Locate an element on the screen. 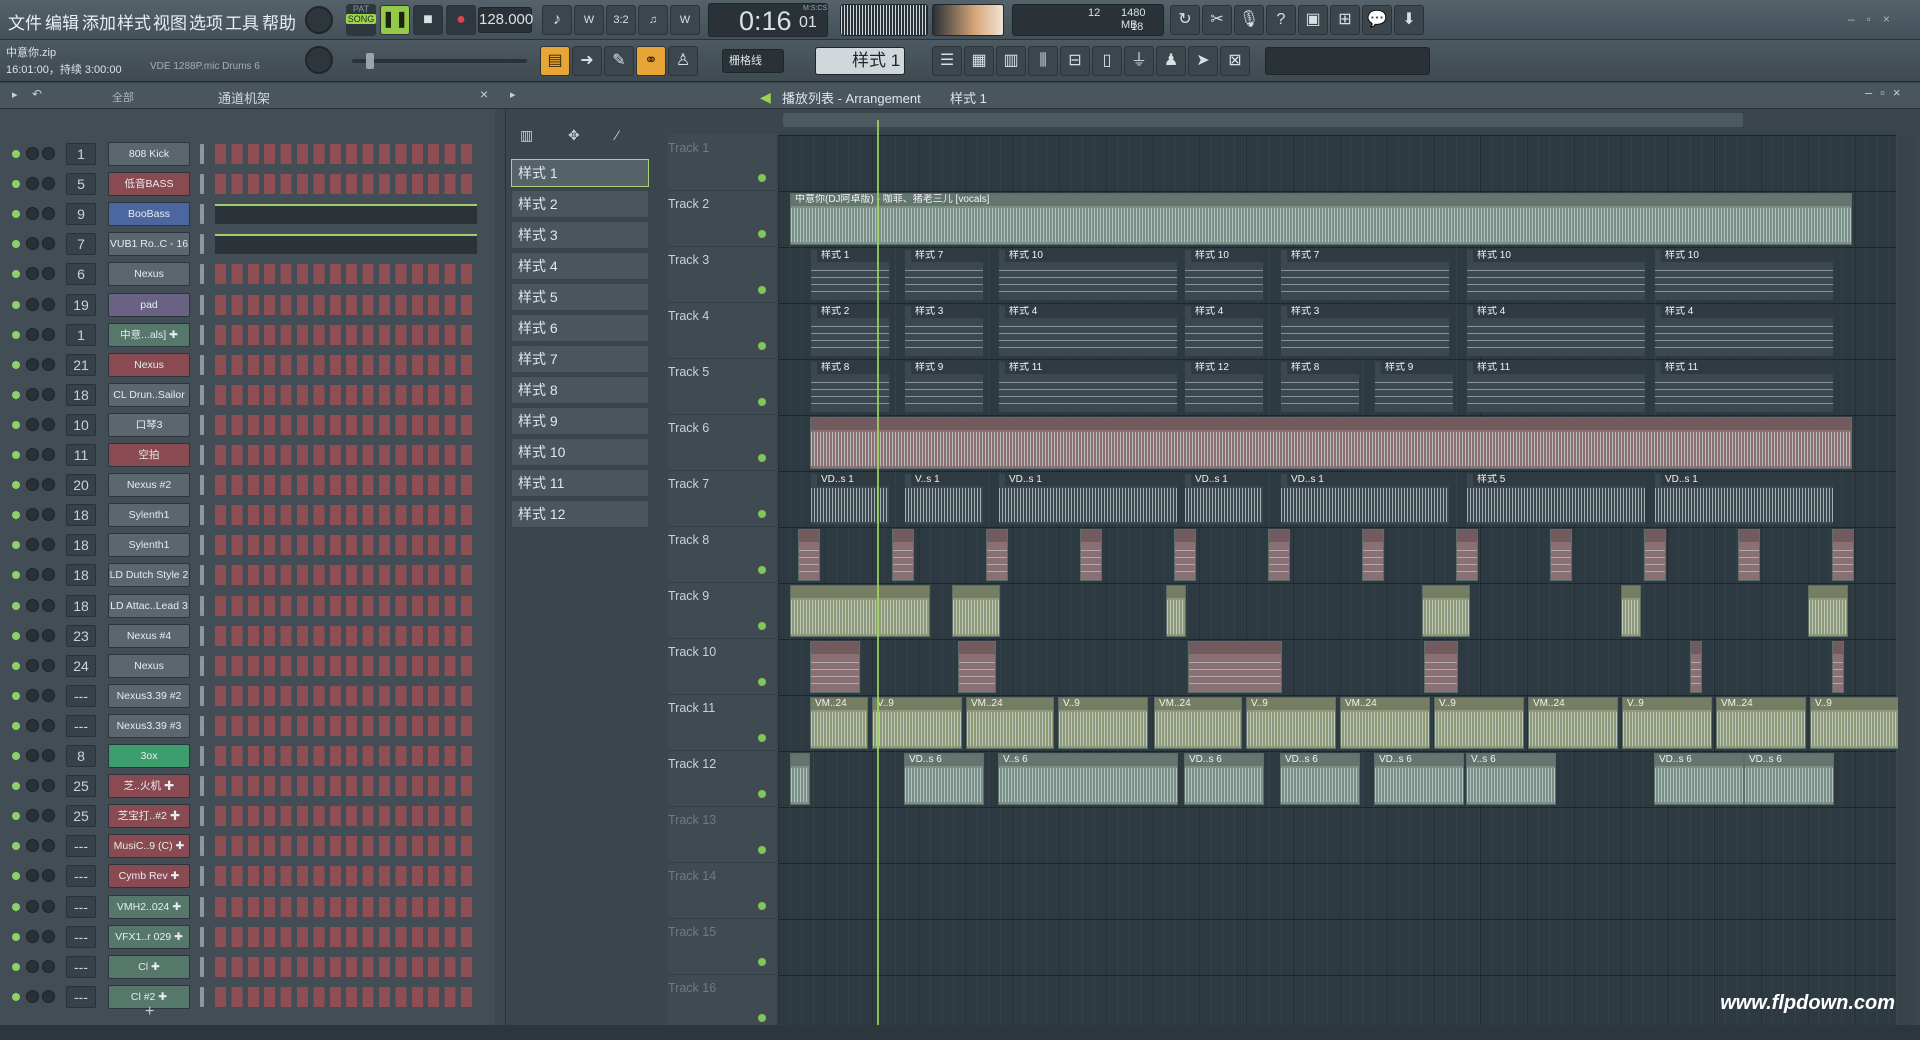  playlist-clip: 样式 7 is located at coordinates (944, 275).